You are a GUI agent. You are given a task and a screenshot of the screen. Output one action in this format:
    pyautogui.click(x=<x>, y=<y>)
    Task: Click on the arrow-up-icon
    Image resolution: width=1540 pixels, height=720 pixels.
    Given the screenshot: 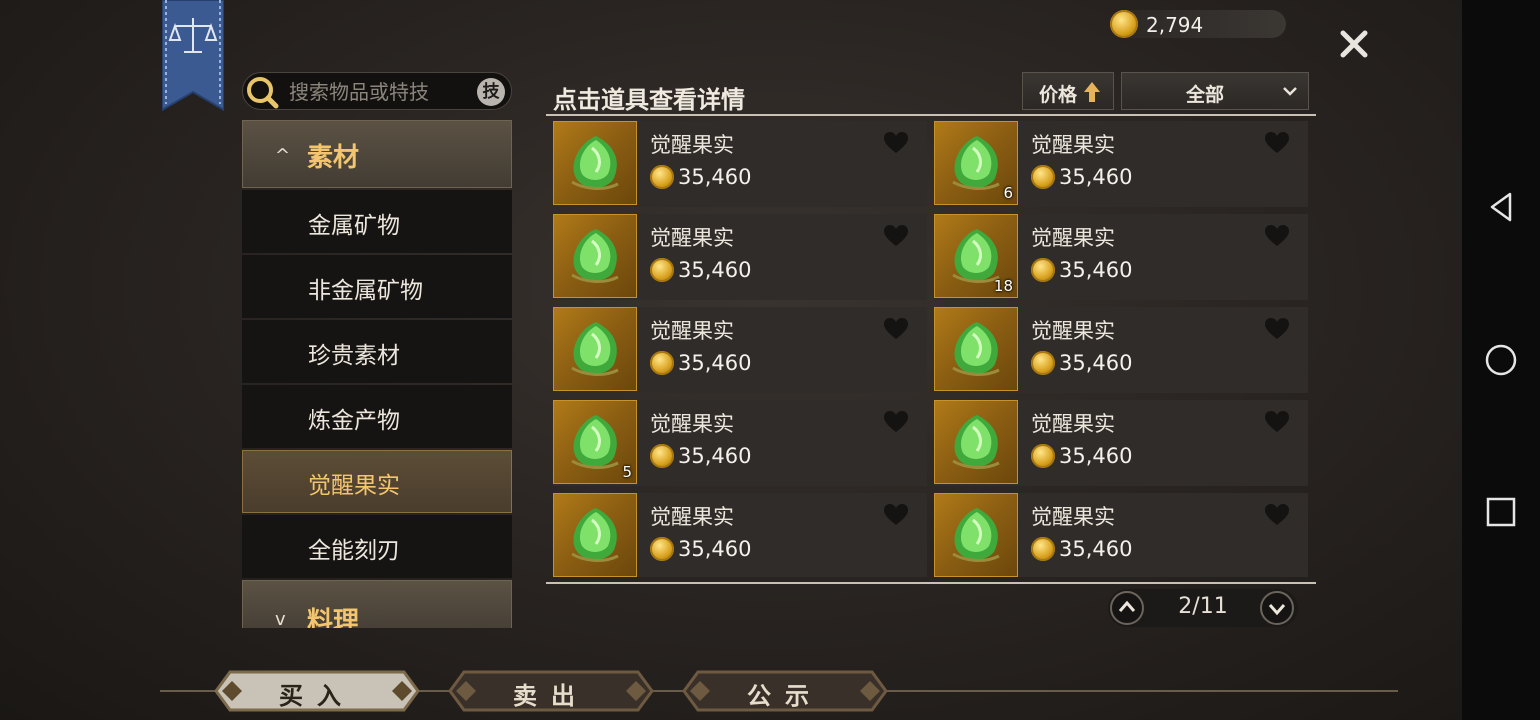 What is the action you would take?
    pyautogui.click(x=1092, y=92)
    